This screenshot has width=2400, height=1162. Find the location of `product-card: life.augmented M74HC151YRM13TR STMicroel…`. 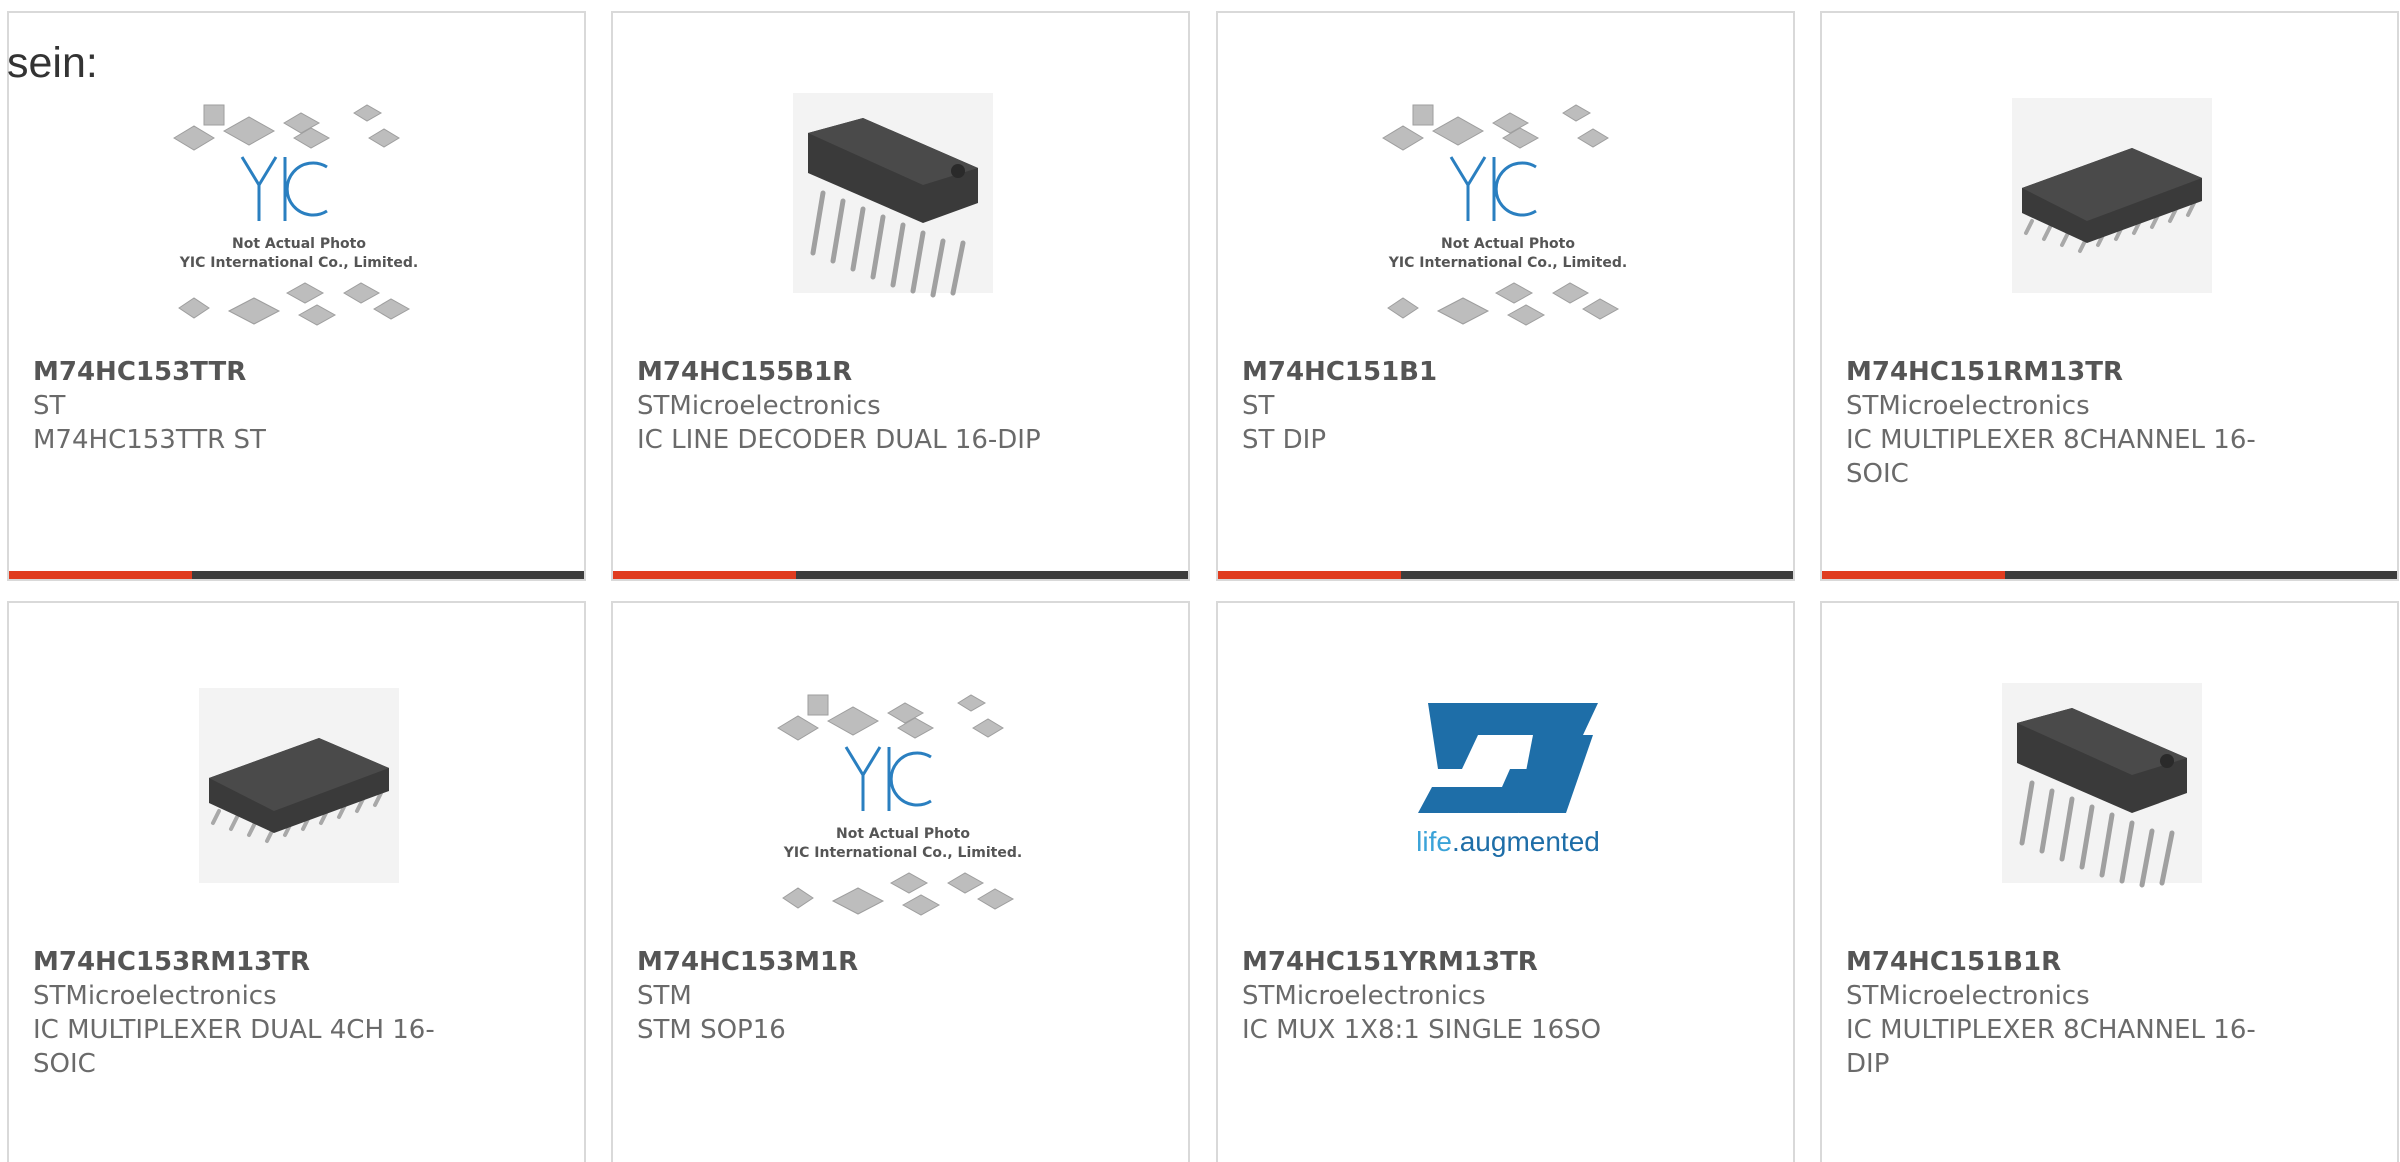

product-card: life.augmented M74HC151YRM13TR STMicroel… is located at coordinates (1505, 881).